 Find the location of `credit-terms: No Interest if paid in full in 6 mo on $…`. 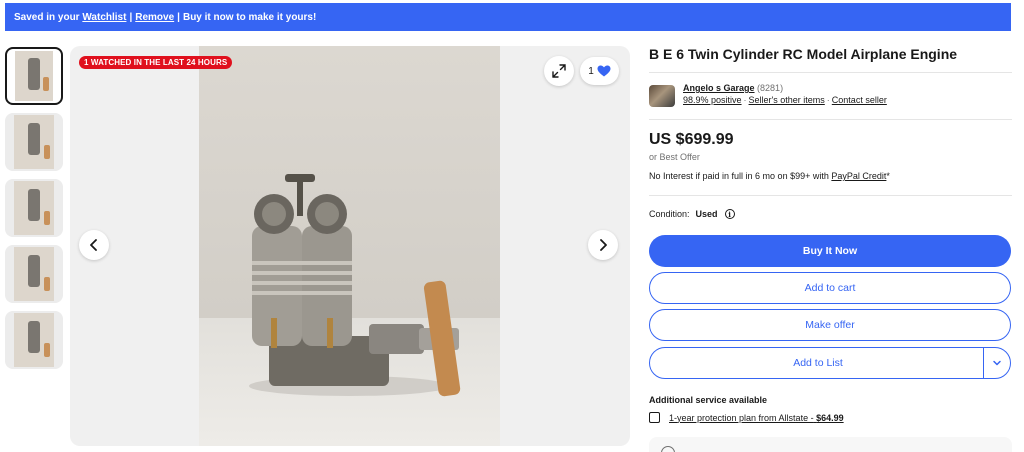

credit-terms: No Interest if paid in full in 6 mo on $… is located at coordinates (739, 176).